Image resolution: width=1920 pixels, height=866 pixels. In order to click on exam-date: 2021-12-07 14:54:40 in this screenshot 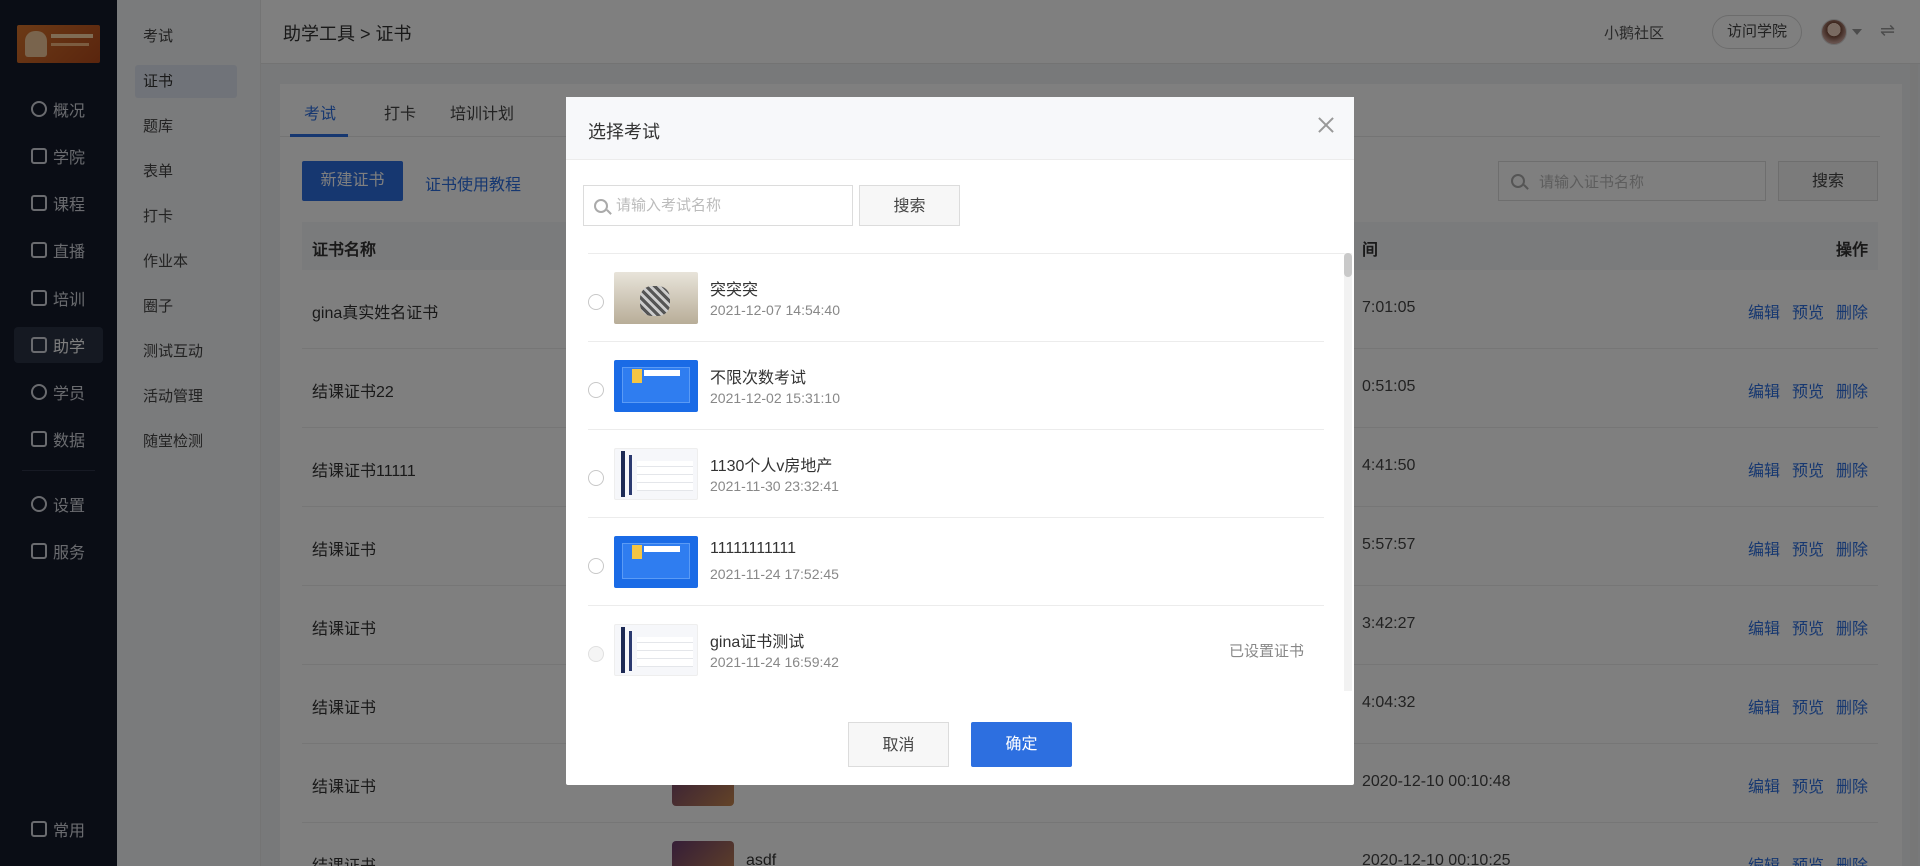, I will do `click(775, 310)`.